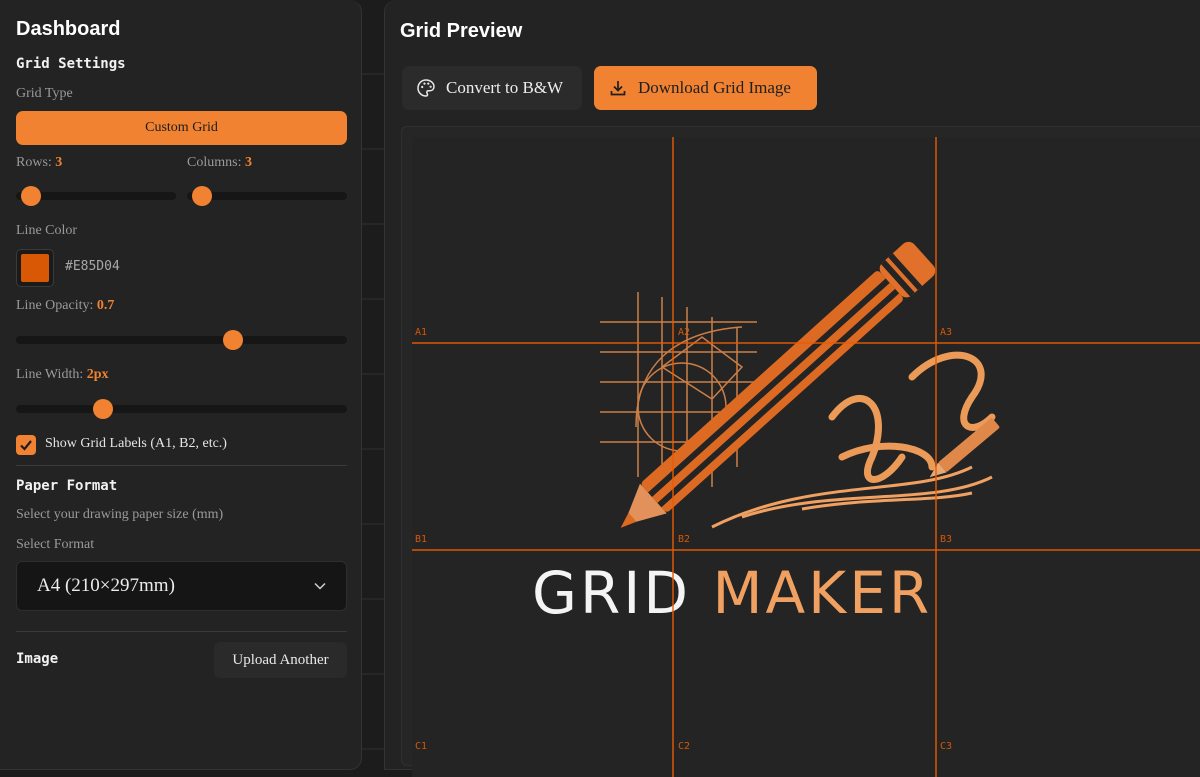 The image size is (1200, 777). I want to click on download-grid-button: Download Grid Image, so click(705, 88).